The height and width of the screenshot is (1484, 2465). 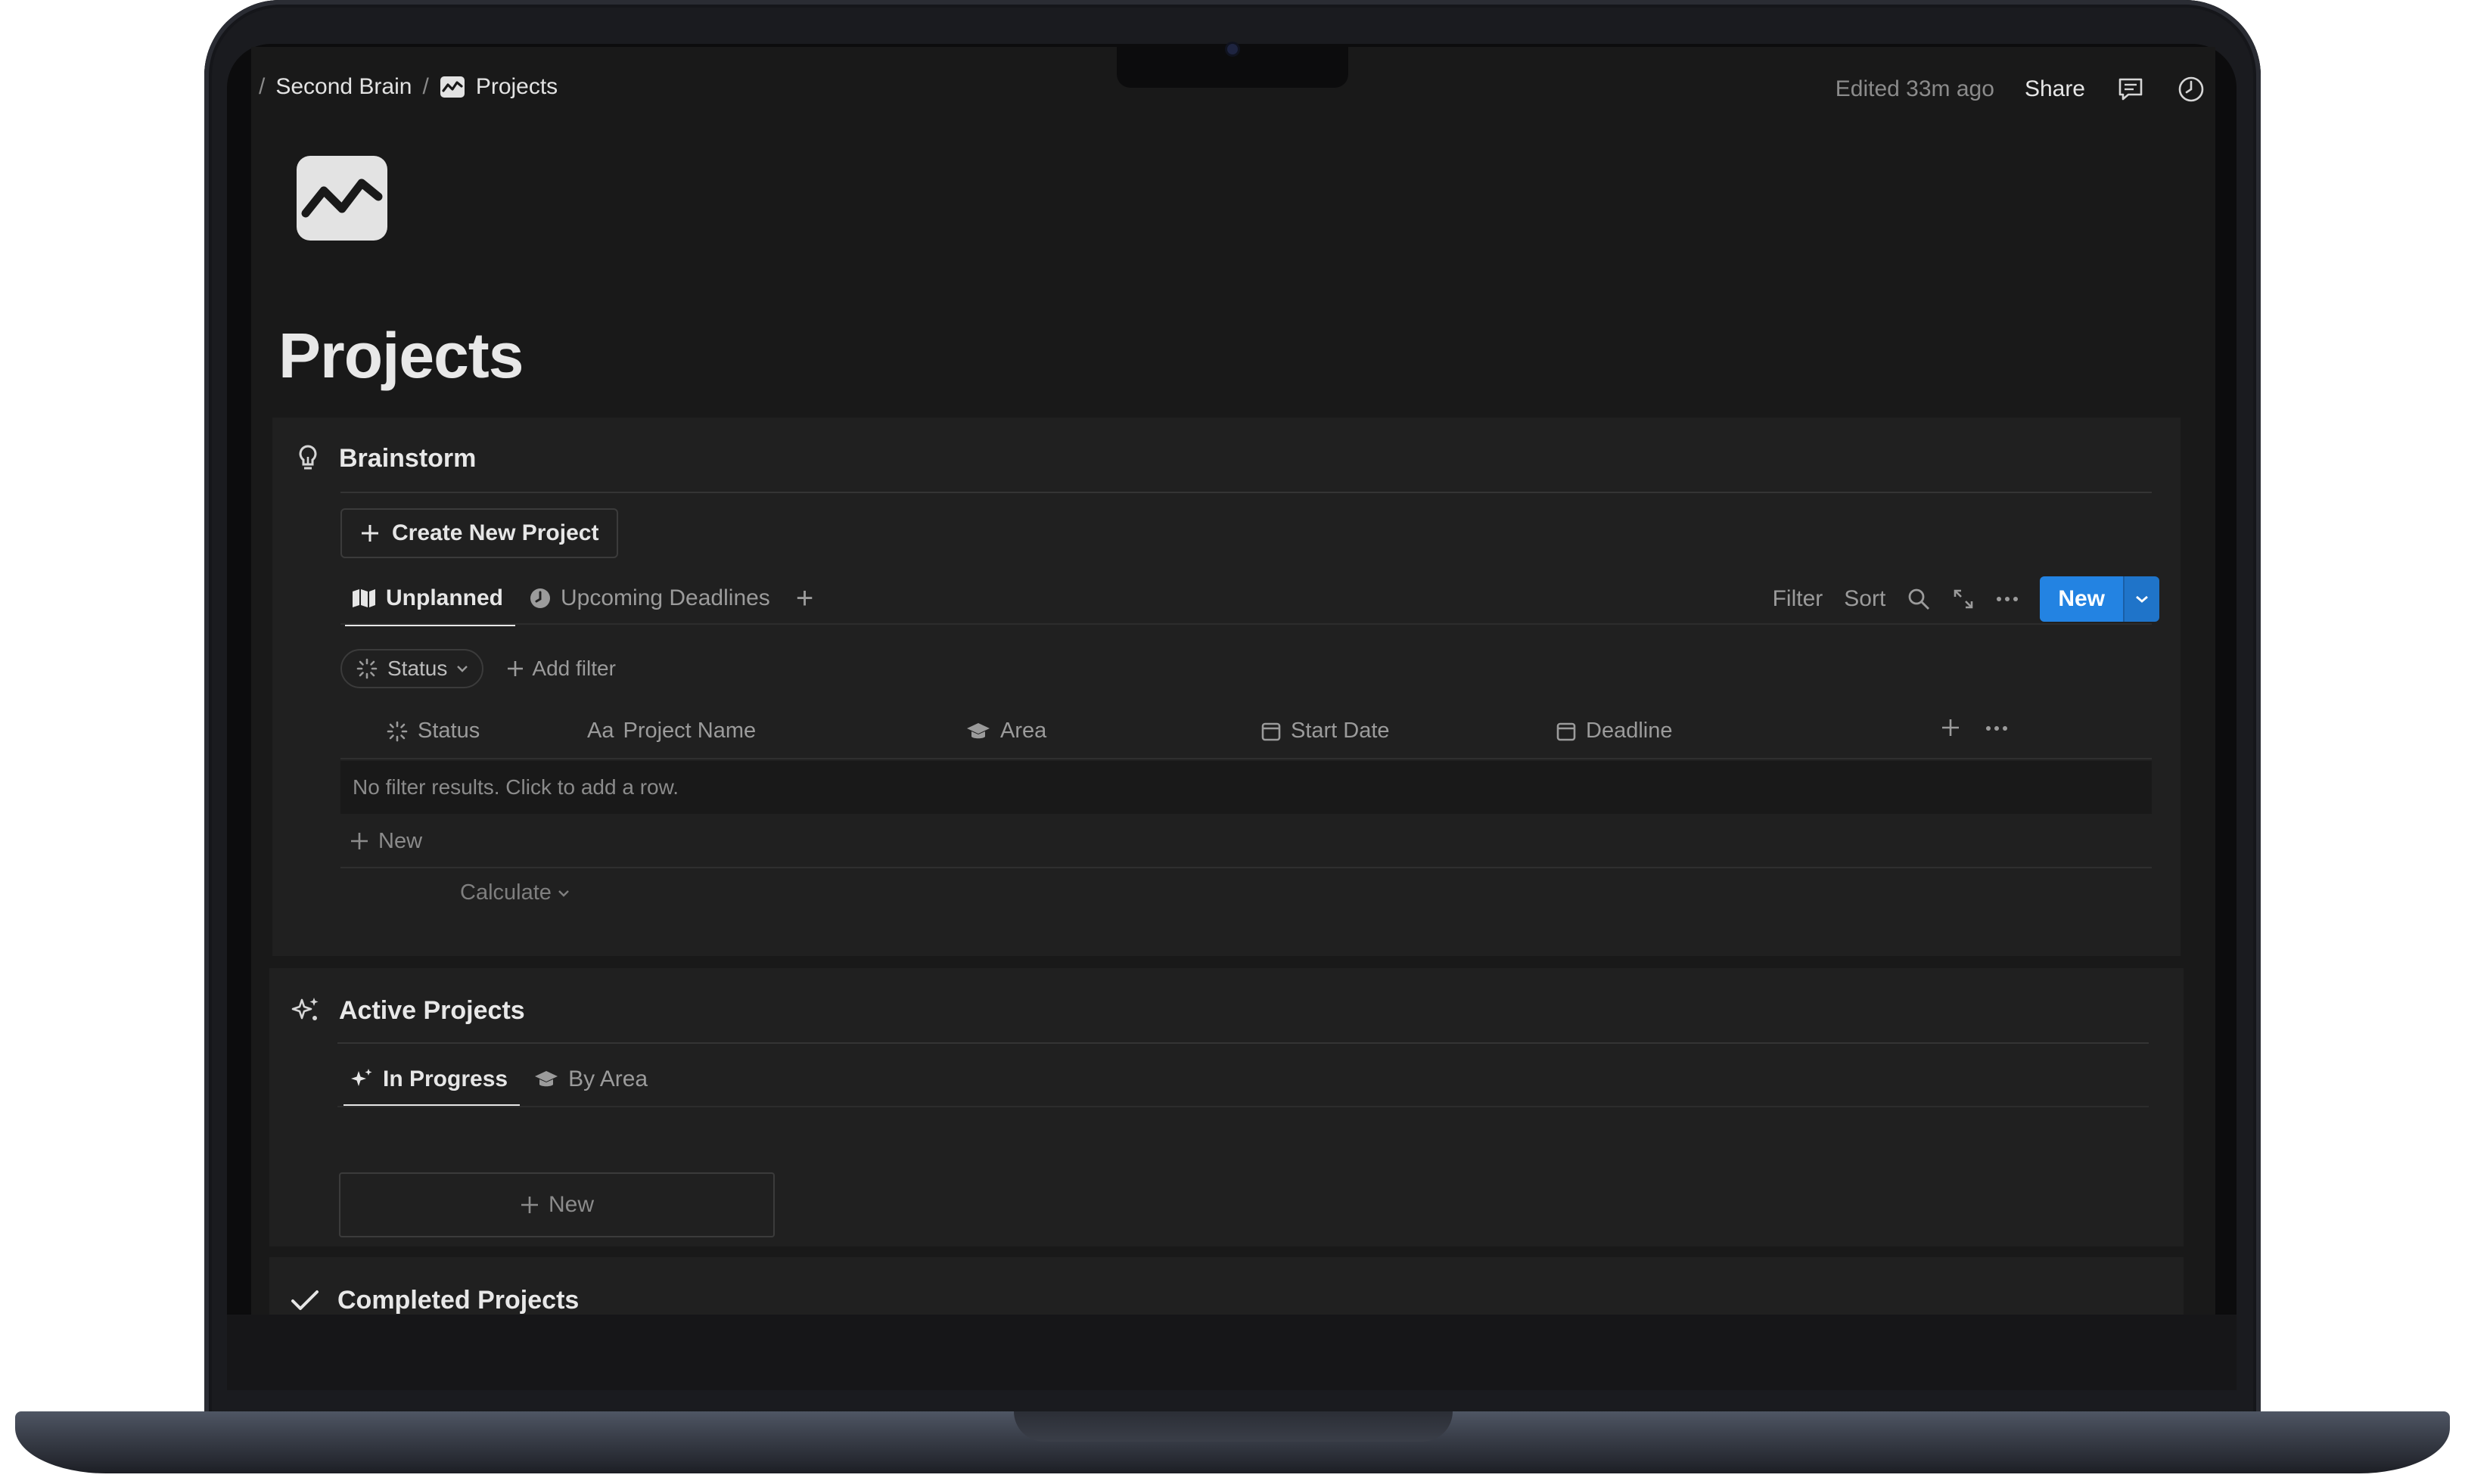 What do you see at coordinates (2007, 599) in the screenshot?
I see `more-options-icon` at bounding box center [2007, 599].